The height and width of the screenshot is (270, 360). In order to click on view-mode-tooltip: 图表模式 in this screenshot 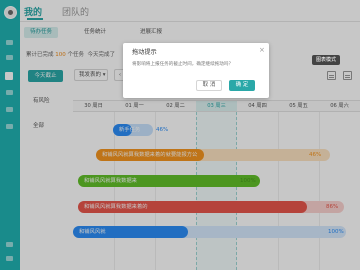, I will do `click(326, 60)`.